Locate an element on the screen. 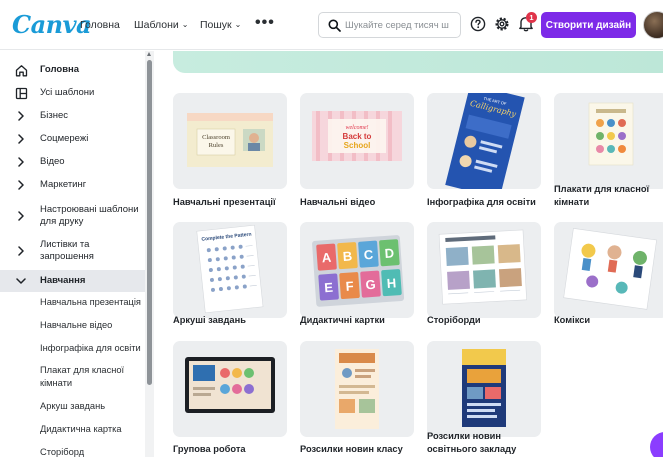 The width and height of the screenshot is (663, 457). school-newsletter-thumbnail is located at coordinates (484, 388).